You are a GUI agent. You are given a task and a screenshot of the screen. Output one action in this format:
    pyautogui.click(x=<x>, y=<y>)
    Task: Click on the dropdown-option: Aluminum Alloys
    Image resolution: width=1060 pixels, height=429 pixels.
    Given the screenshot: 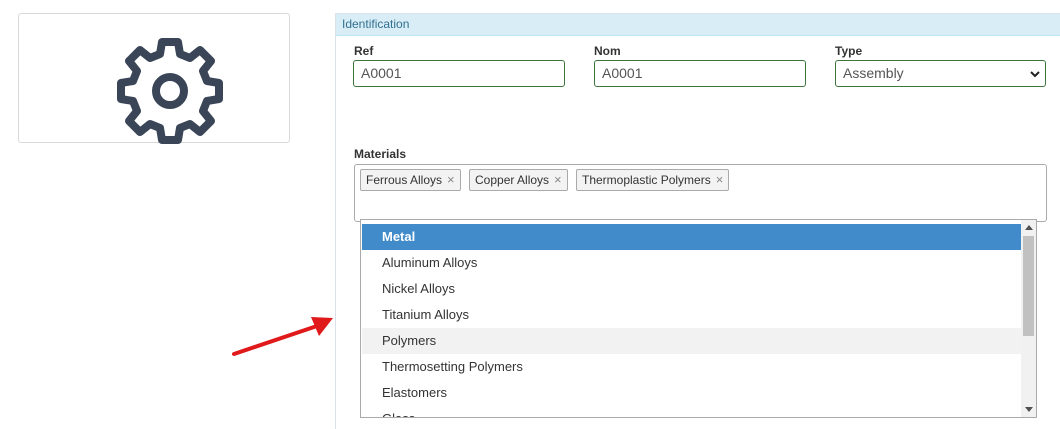 What is the action you would take?
    pyautogui.click(x=691, y=263)
    